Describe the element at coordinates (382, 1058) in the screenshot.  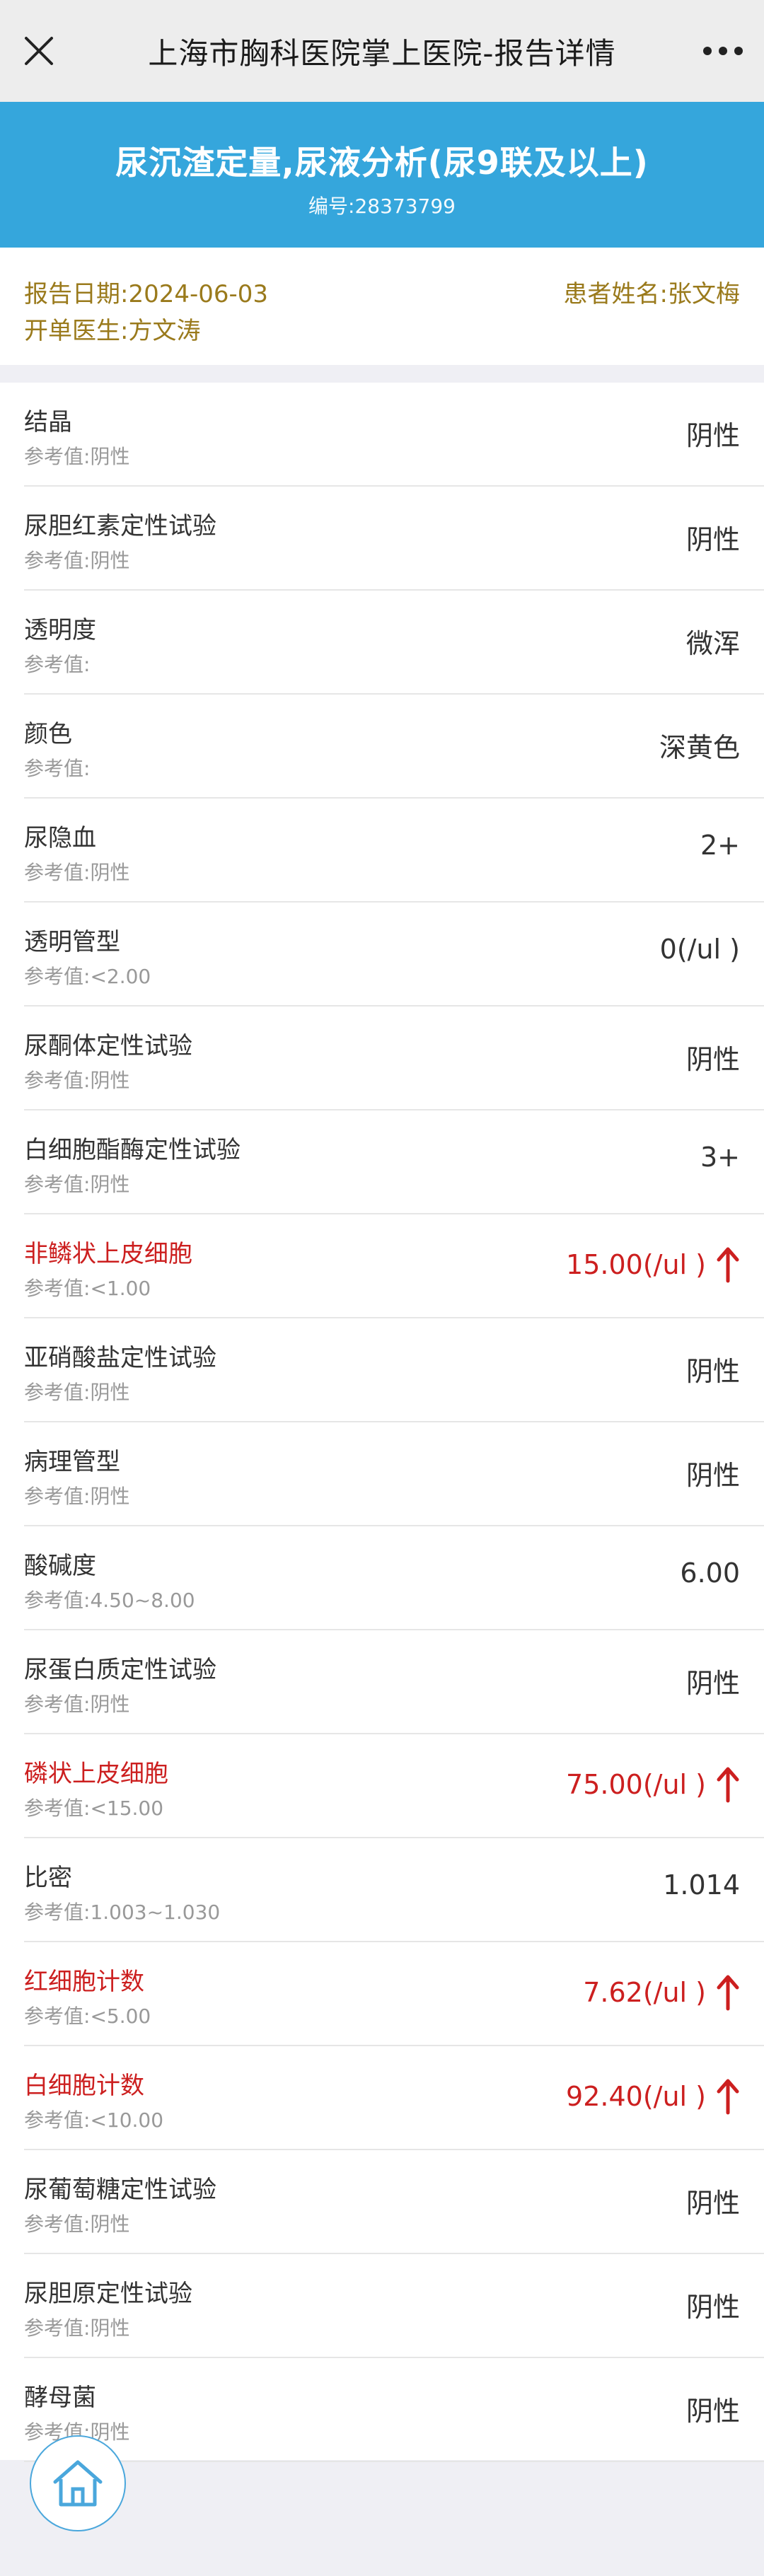
I see `result-row: 尿酮体定性试验 参考值:阴性 阴性` at that location.